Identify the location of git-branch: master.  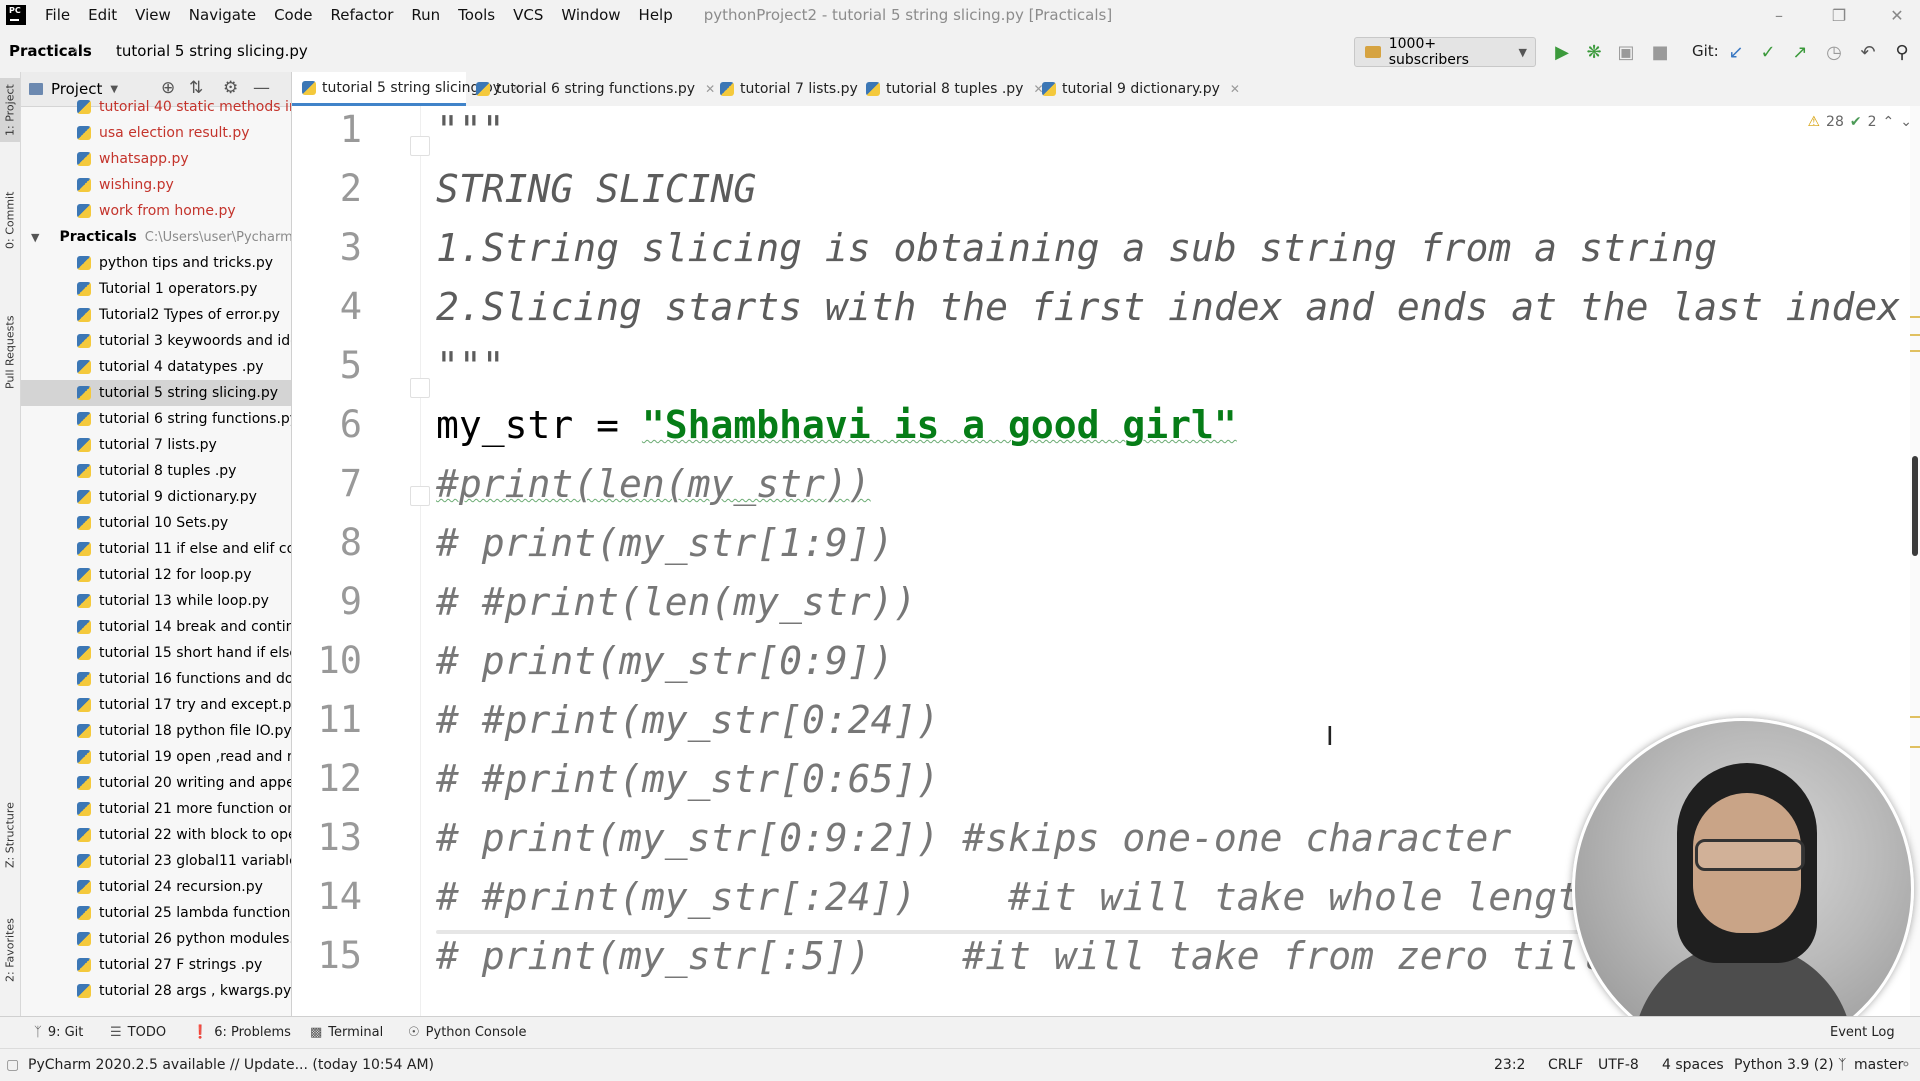
(1878, 1065).